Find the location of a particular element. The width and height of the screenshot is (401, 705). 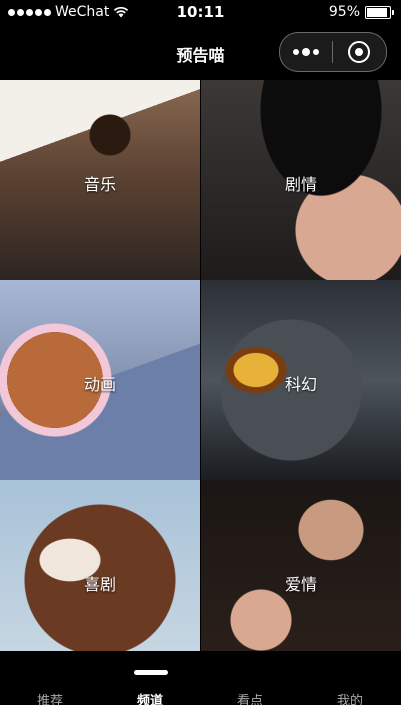

bottom-tab-bar: 推荐 频道 看点 我的 is located at coordinates (200, 678).